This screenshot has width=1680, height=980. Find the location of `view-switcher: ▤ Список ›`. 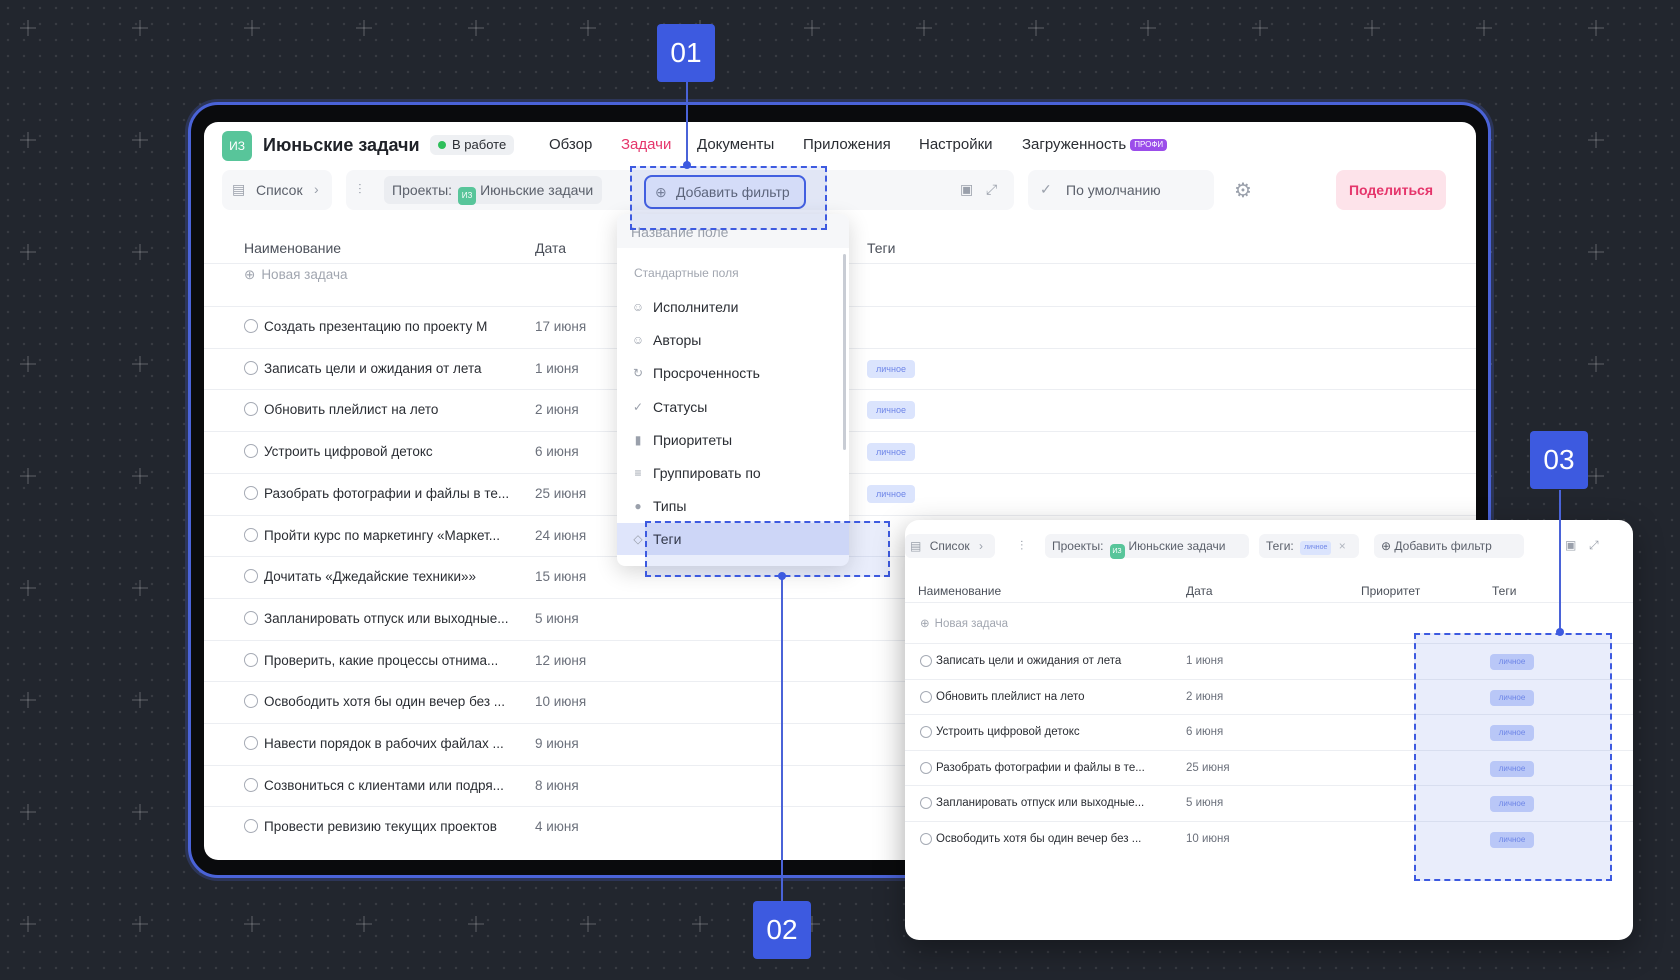

view-switcher: ▤ Список › is located at coordinates (277, 190).